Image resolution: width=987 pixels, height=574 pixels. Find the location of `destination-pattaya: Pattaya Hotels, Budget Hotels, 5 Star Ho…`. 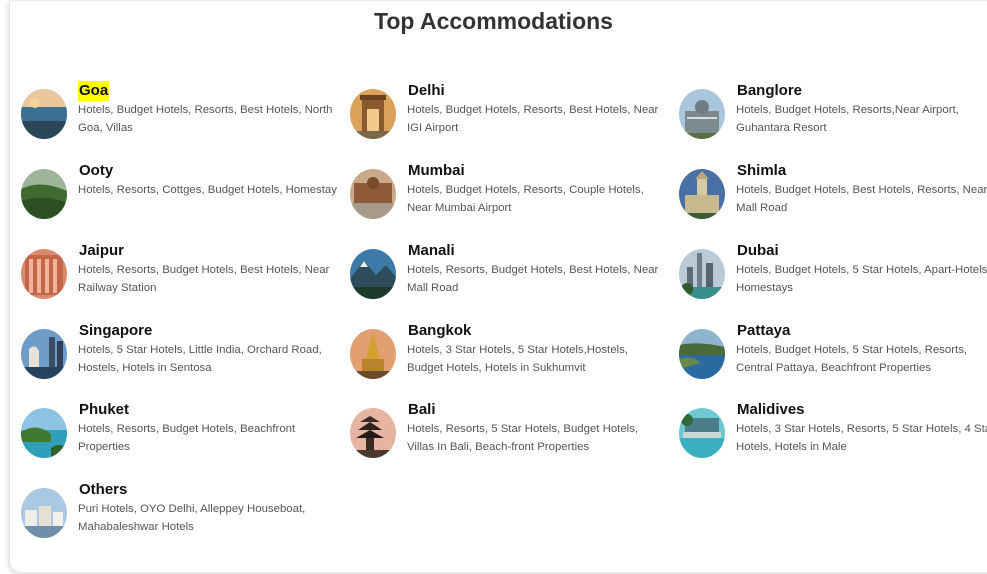

destination-pattaya: Pattaya Hotels, Budget Hotels, 5 Star Ho… is located at coordinates (828, 354).